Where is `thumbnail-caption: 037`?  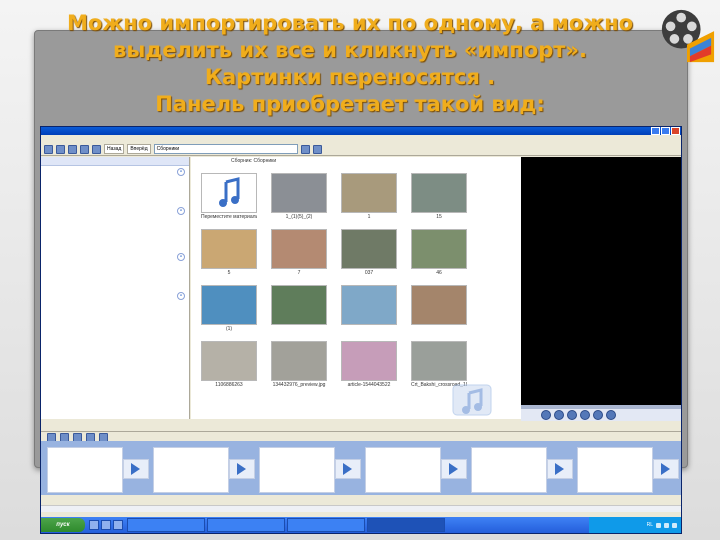 thumbnail-caption: 037 is located at coordinates (369, 273).